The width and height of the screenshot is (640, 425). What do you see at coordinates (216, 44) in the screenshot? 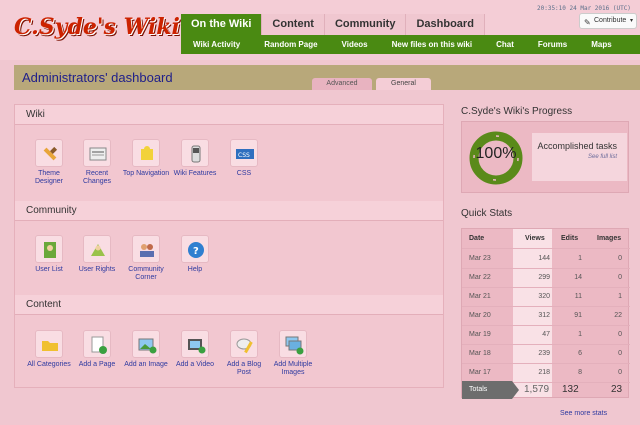
I see `subnav-wiki-activity: Wiki Activity` at bounding box center [216, 44].